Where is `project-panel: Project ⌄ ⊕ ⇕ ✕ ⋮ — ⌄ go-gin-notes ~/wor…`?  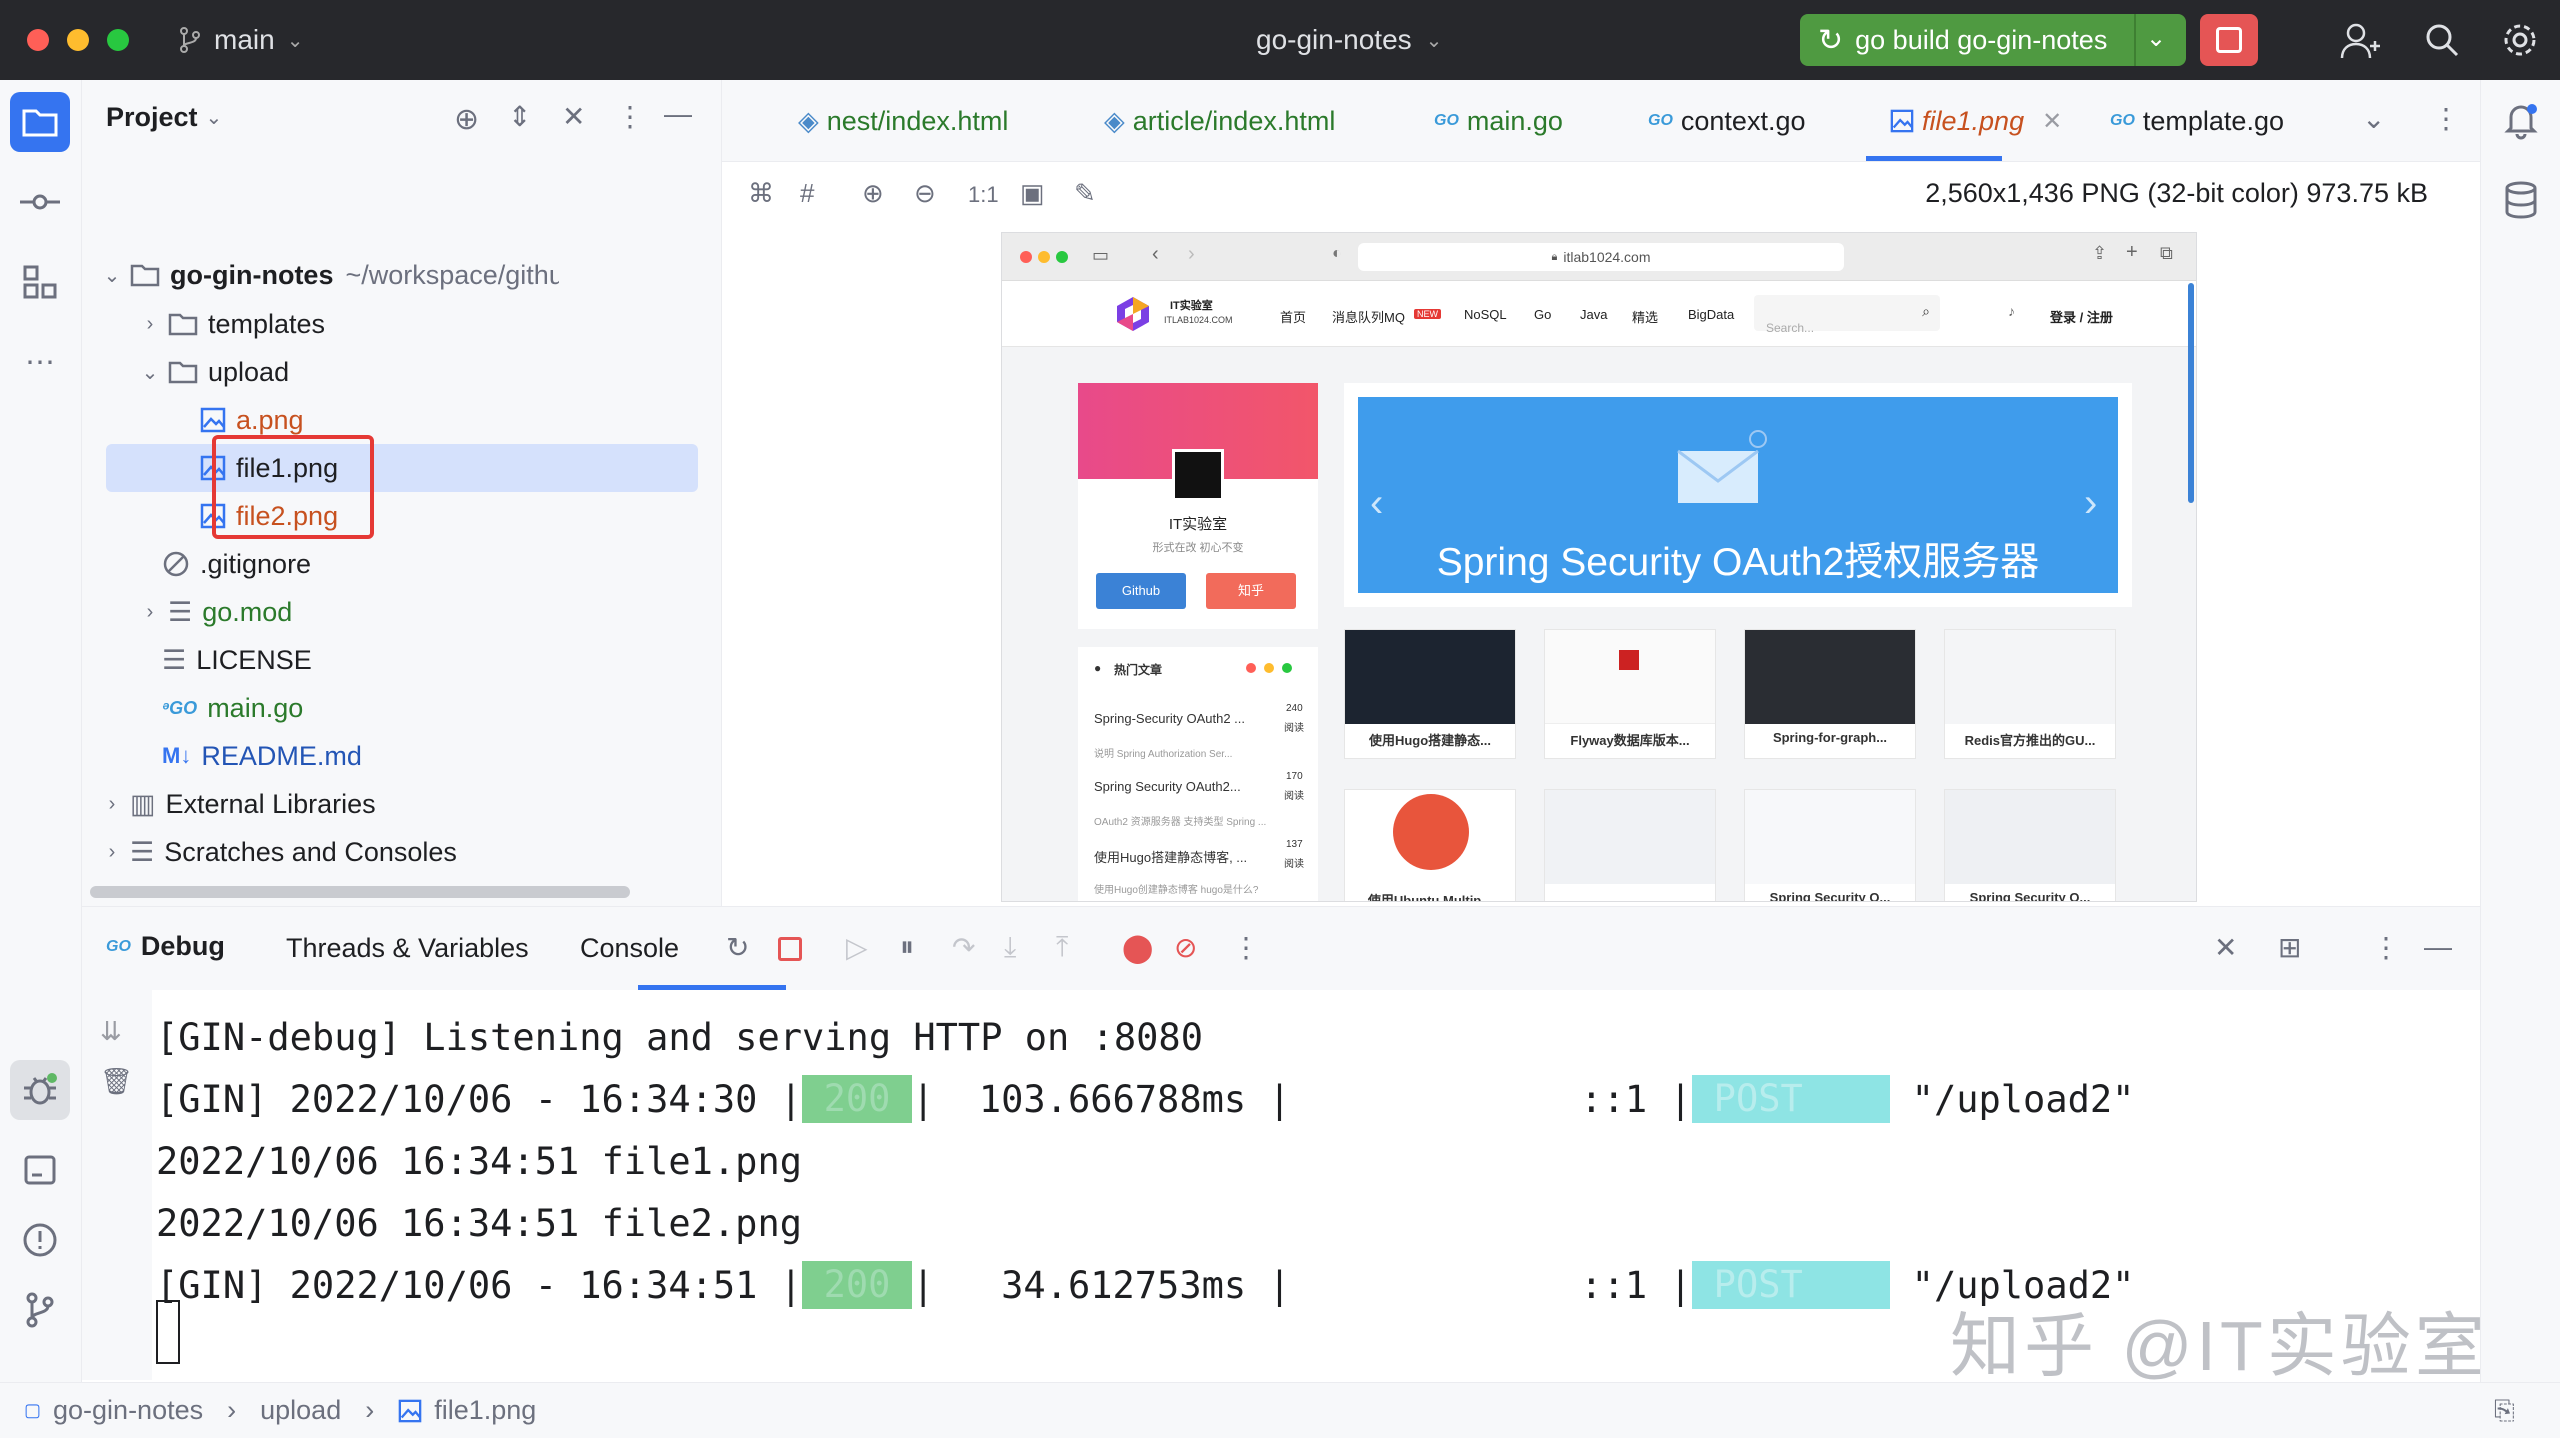
project-panel: Project ⌄ ⊕ ⇕ ✕ ⋮ — ⌄ go-gin-notes ~/wor… is located at coordinates (402, 493).